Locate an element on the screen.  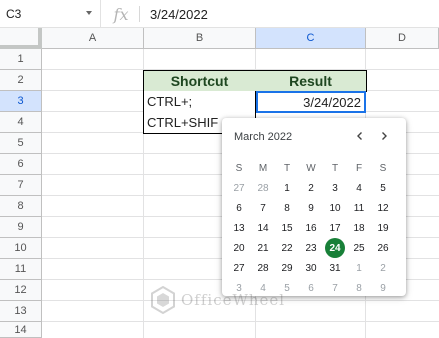
calendar-day: 13 is located at coordinates (239, 228).